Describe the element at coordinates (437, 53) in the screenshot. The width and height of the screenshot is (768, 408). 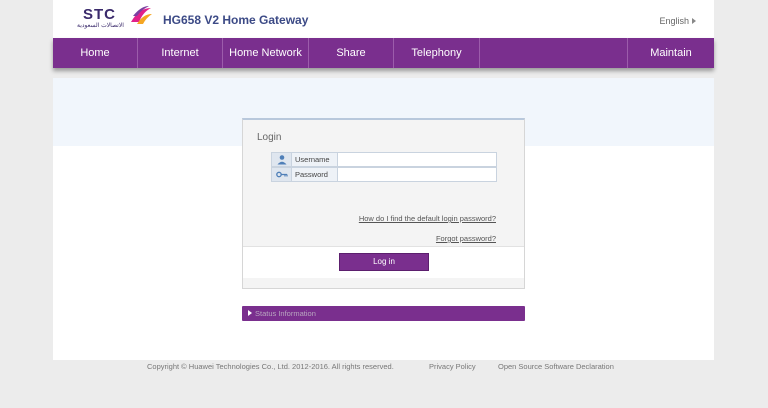
I see `nav-item-telephony: Telephony` at that location.